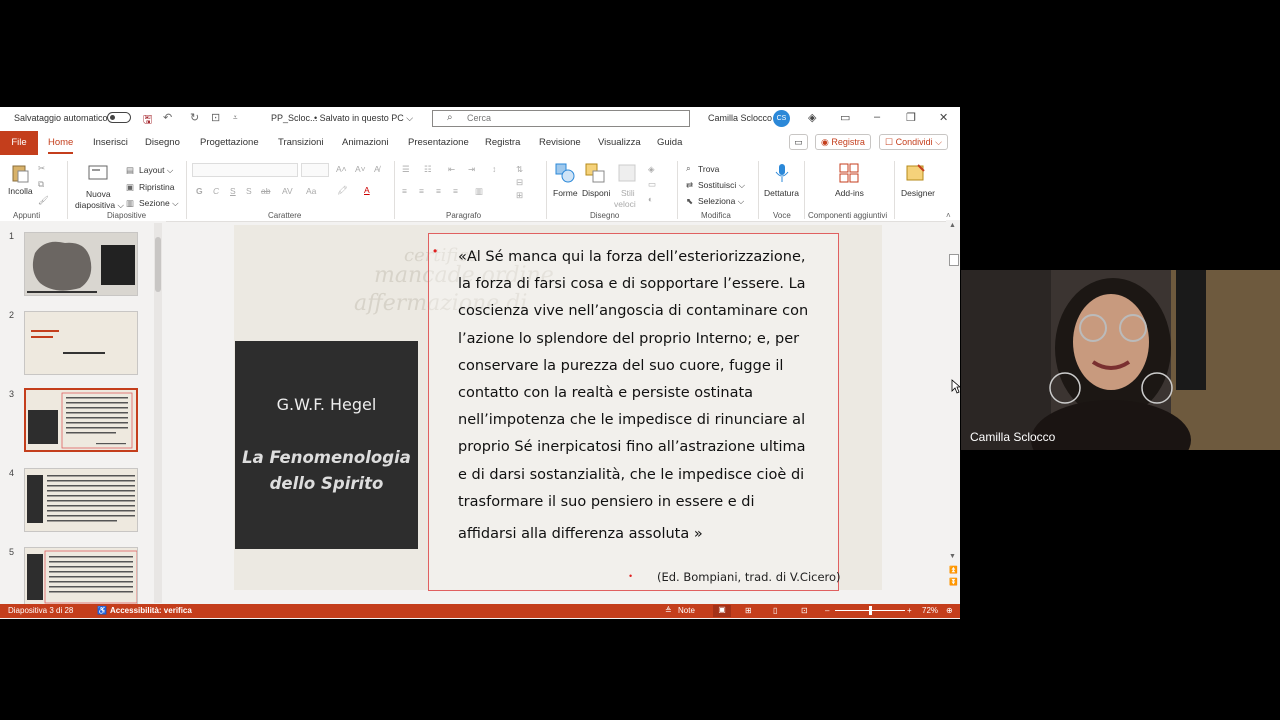 This screenshot has height=720, width=1280. I want to click on decrease-indent-icon: ⇤, so click(451, 169).